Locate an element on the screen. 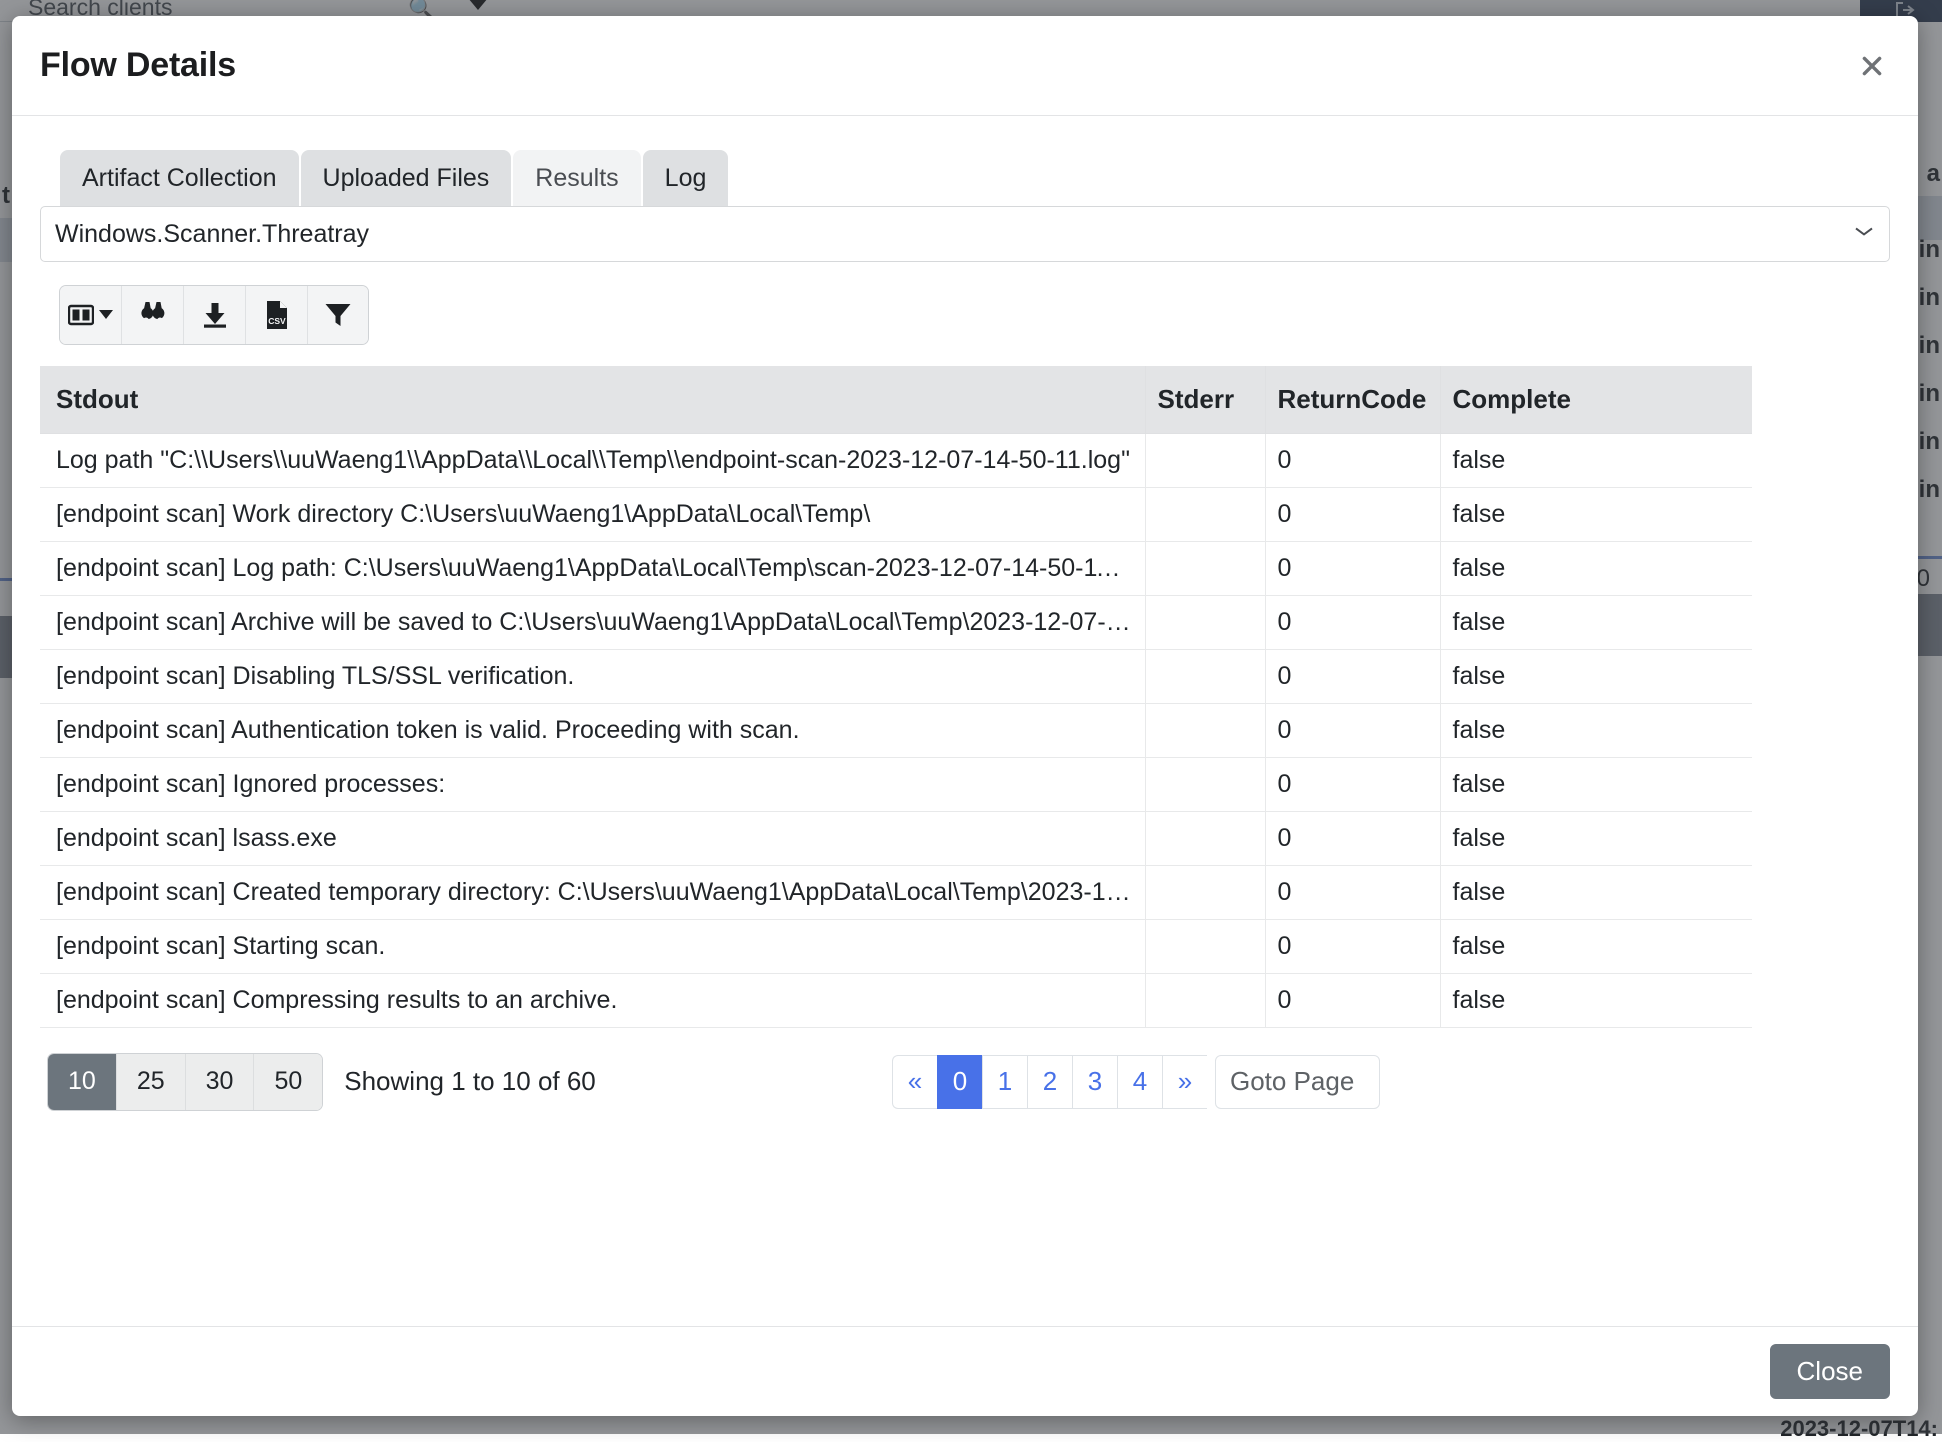  pager-prev: « is located at coordinates (914, 1082).